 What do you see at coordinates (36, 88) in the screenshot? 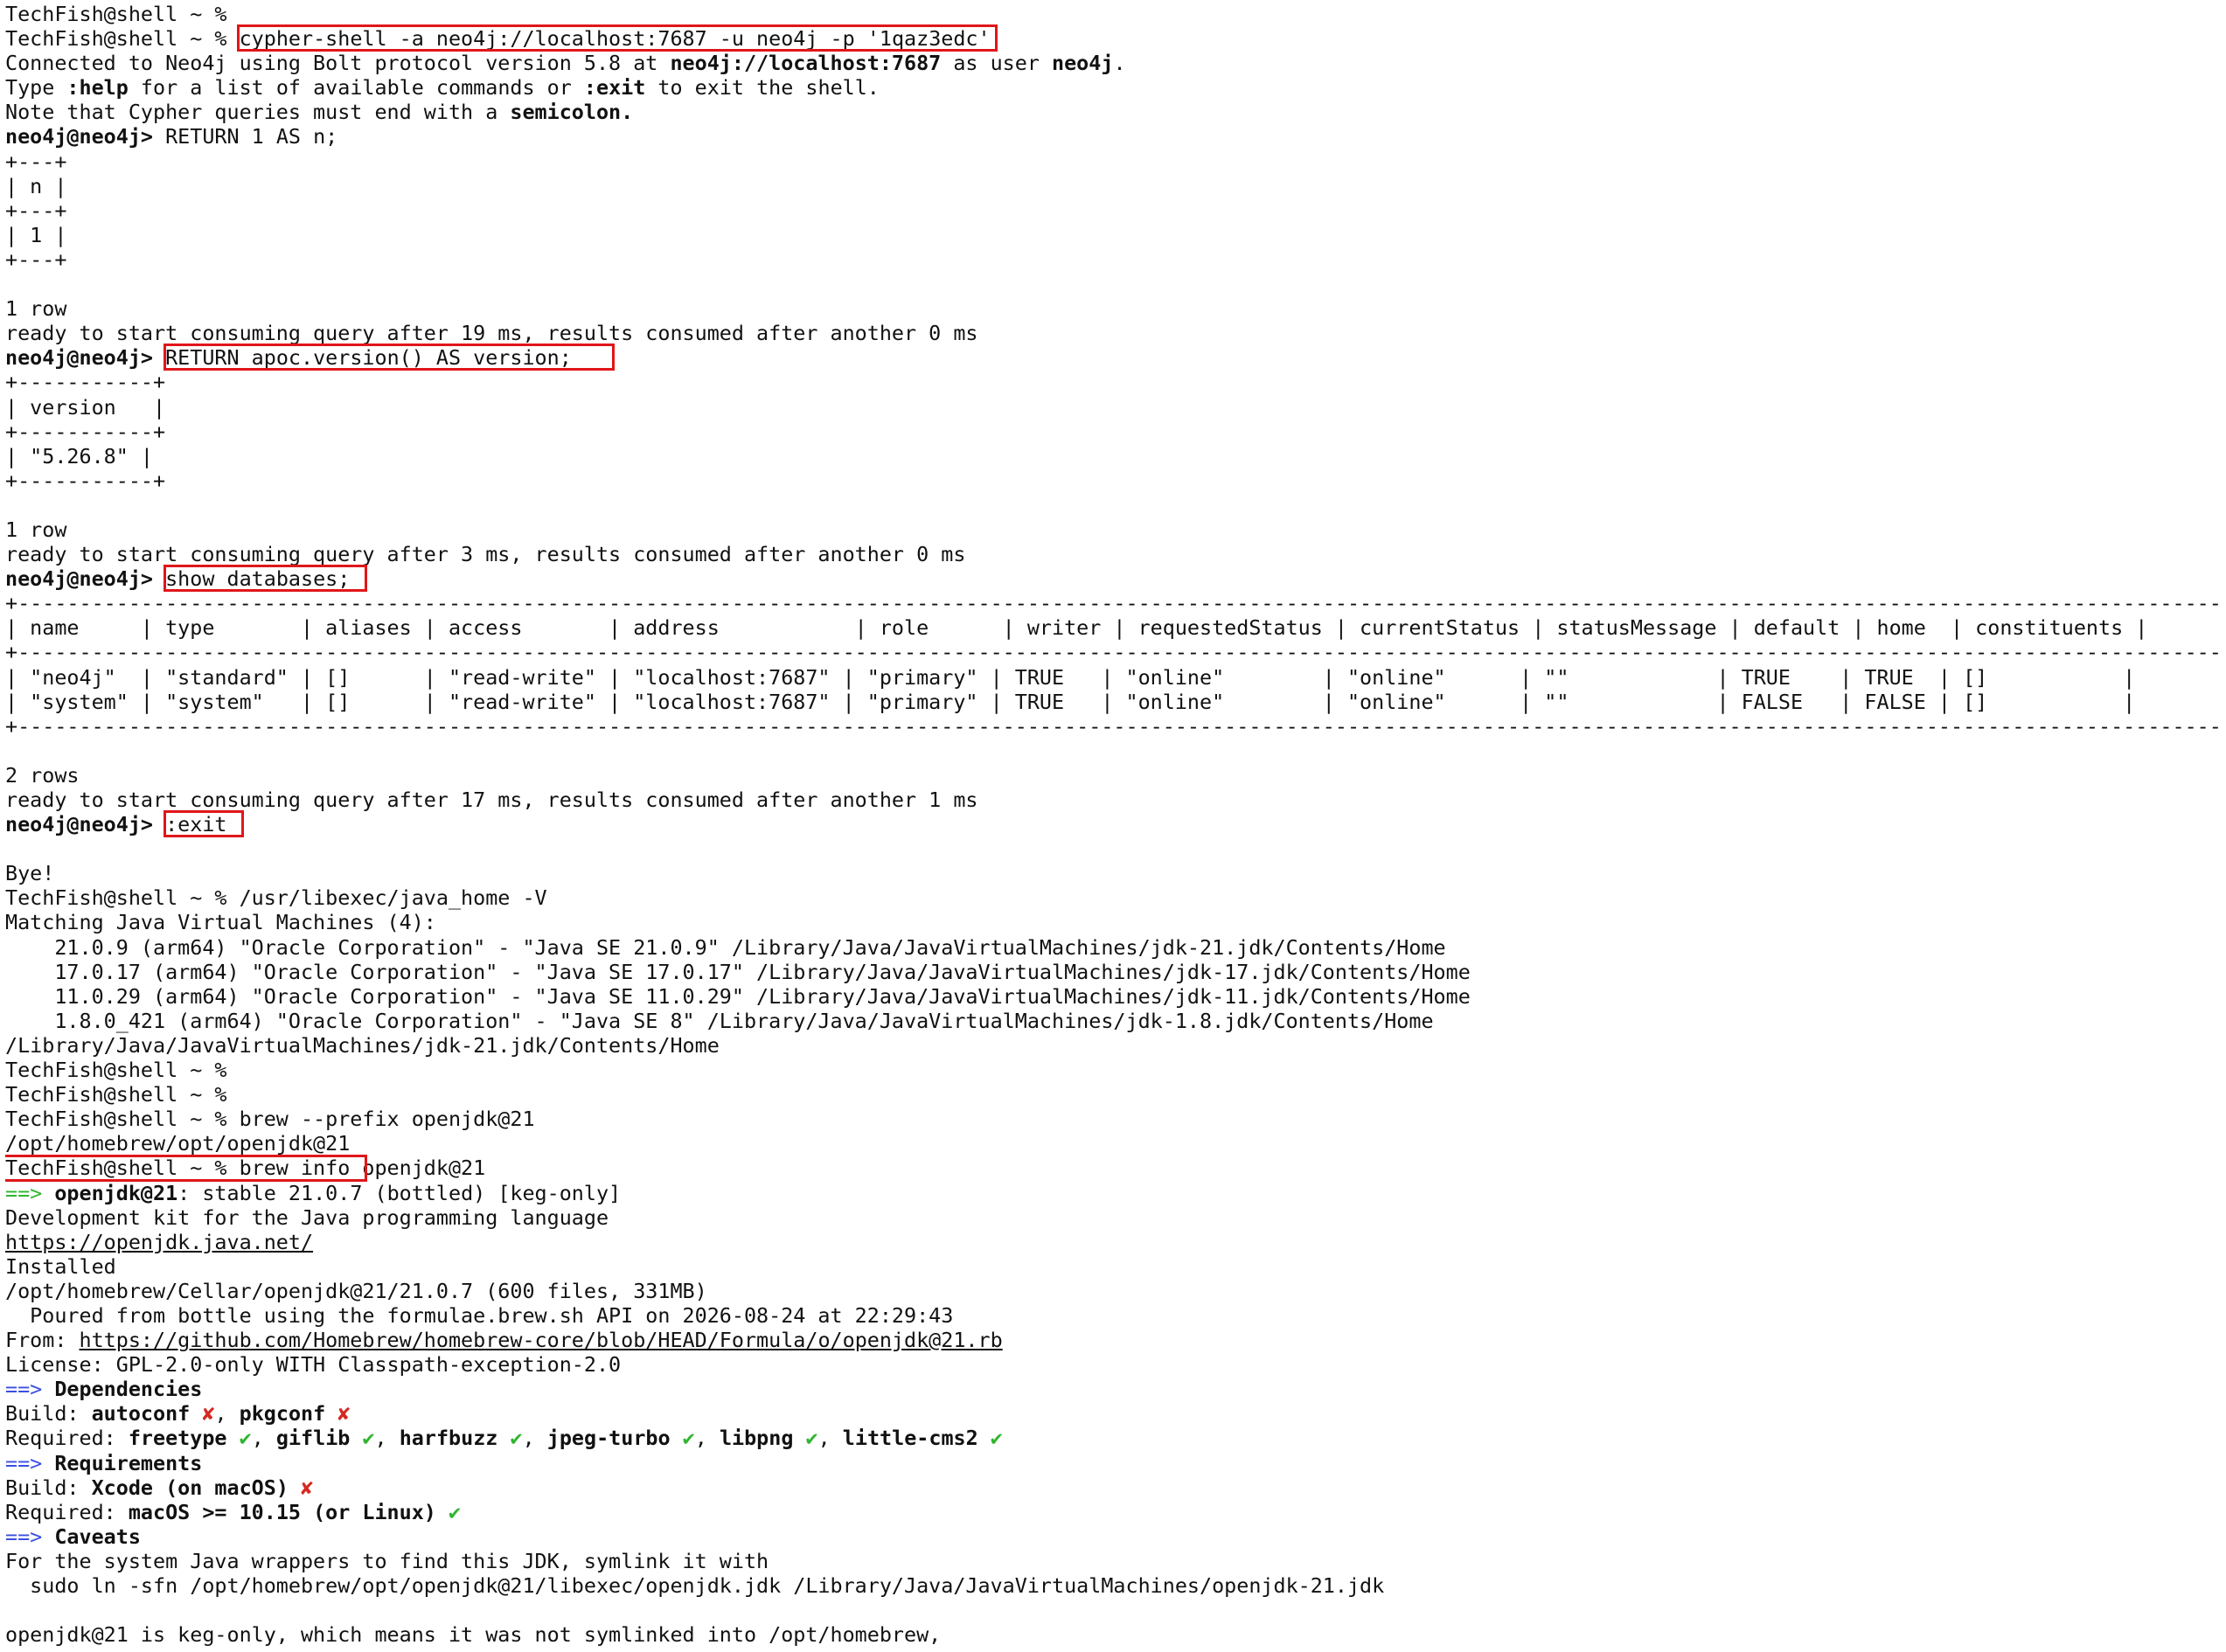
I see `terminal-text: Type` at bounding box center [36, 88].